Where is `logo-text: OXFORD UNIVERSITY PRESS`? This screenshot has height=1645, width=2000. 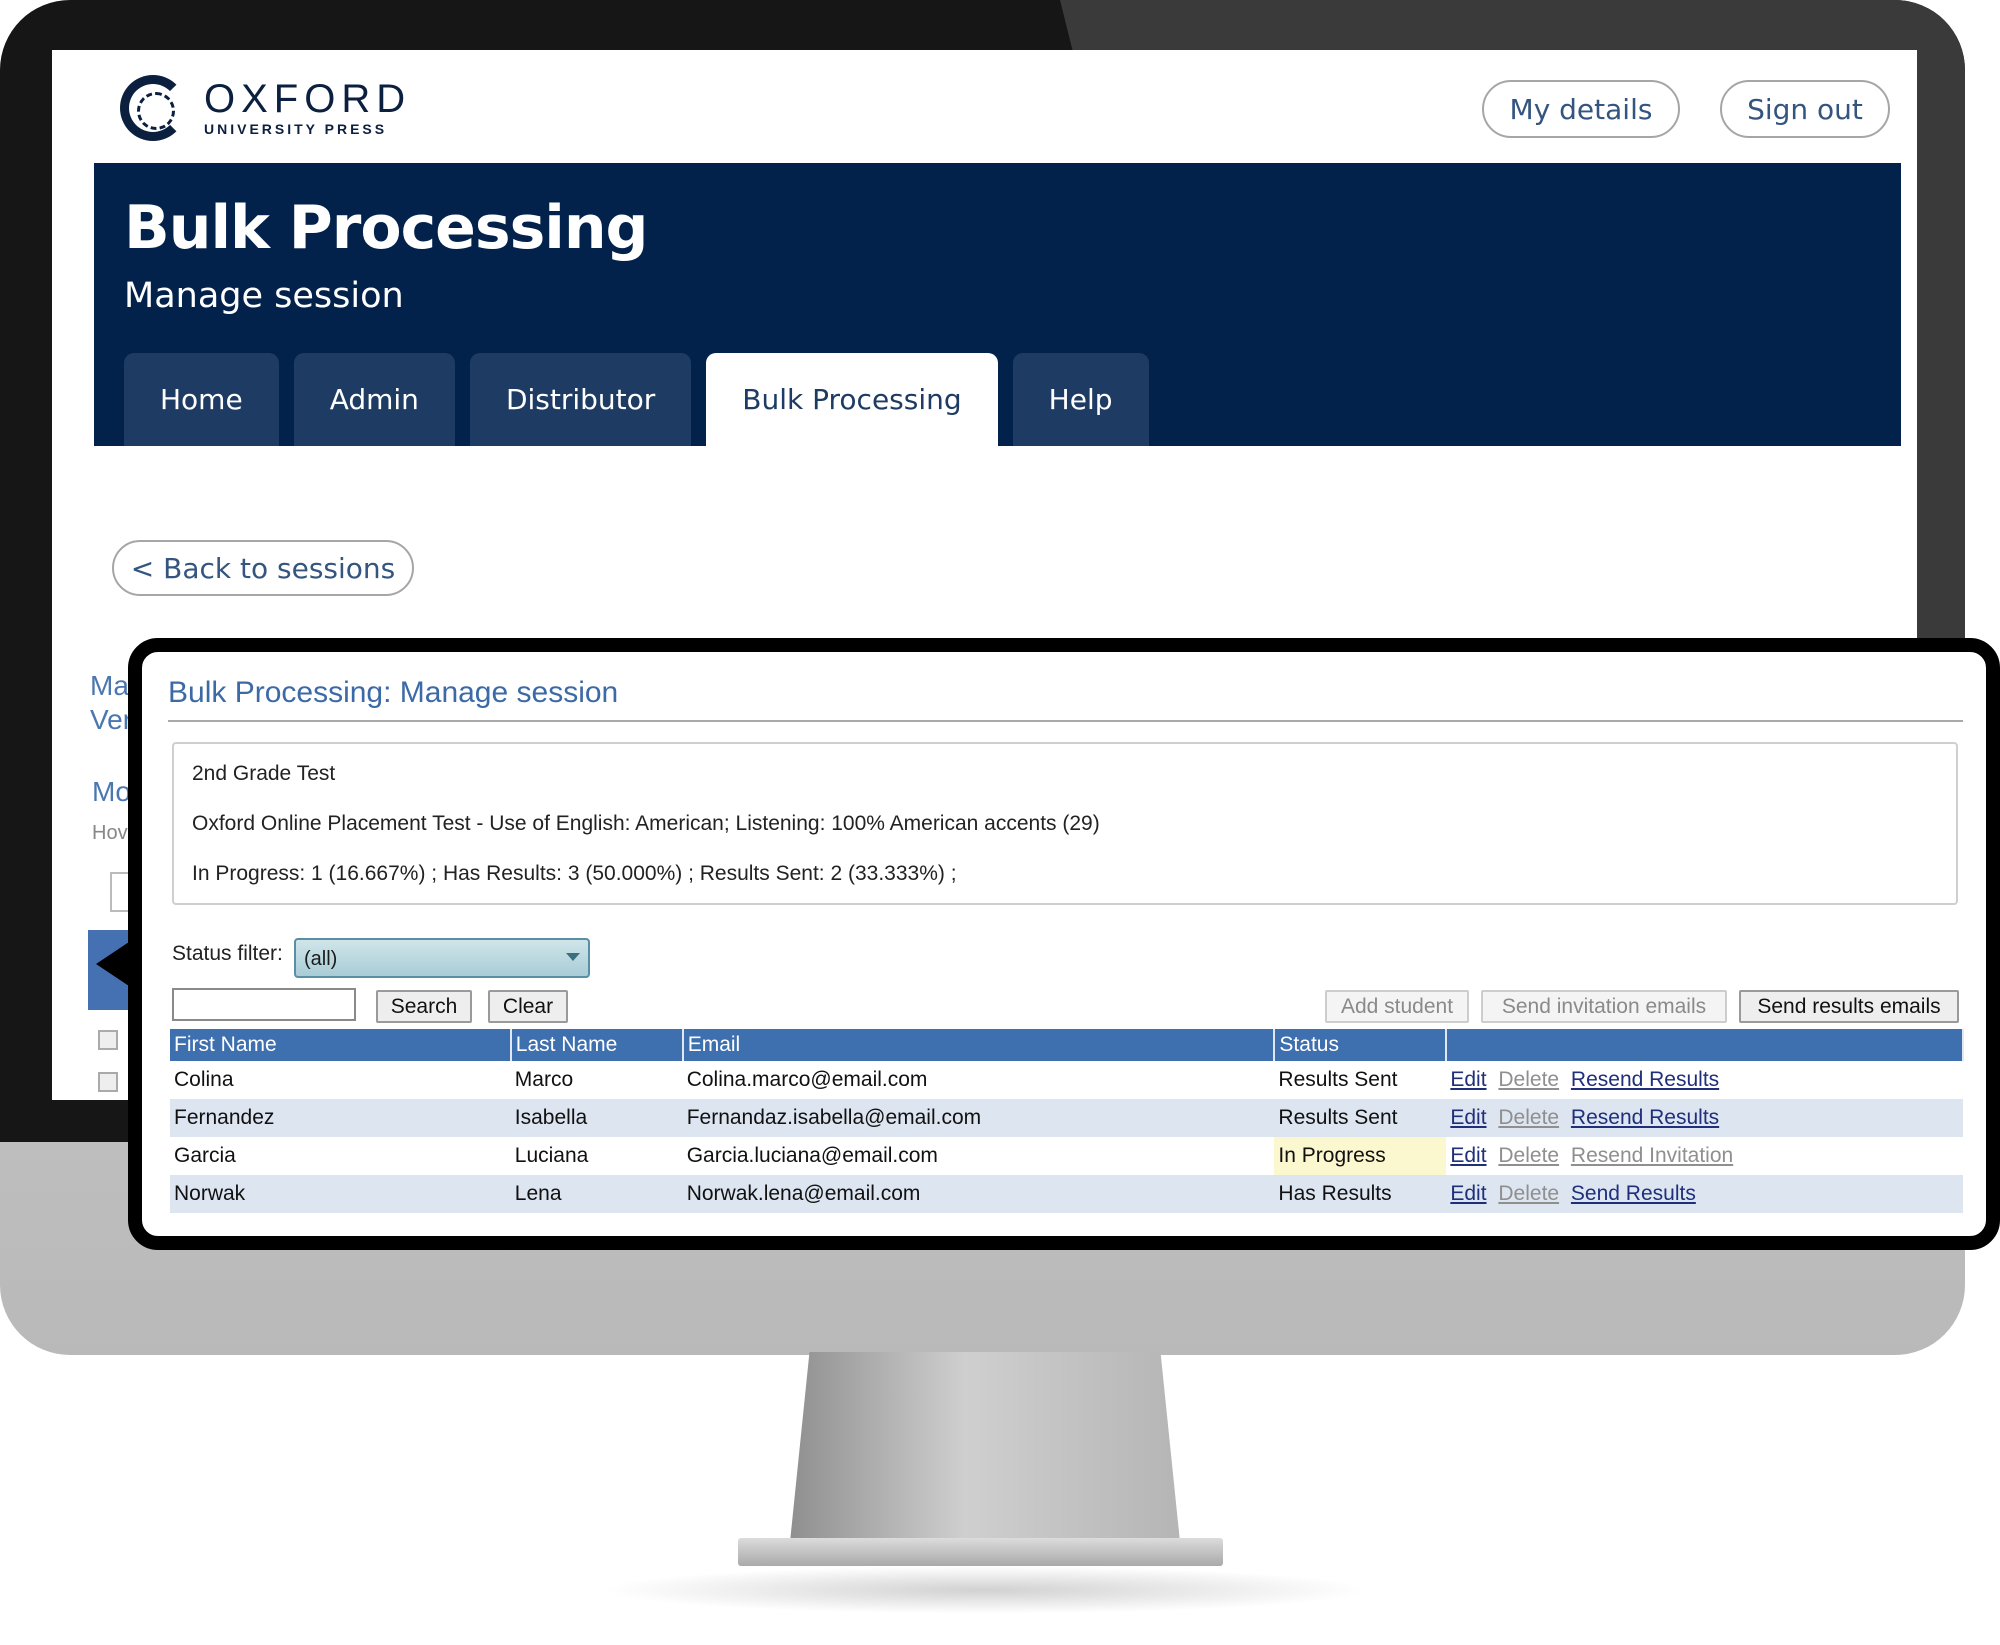 logo-text: OXFORD UNIVERSITY PRESS is located at coordinates (307, 108).